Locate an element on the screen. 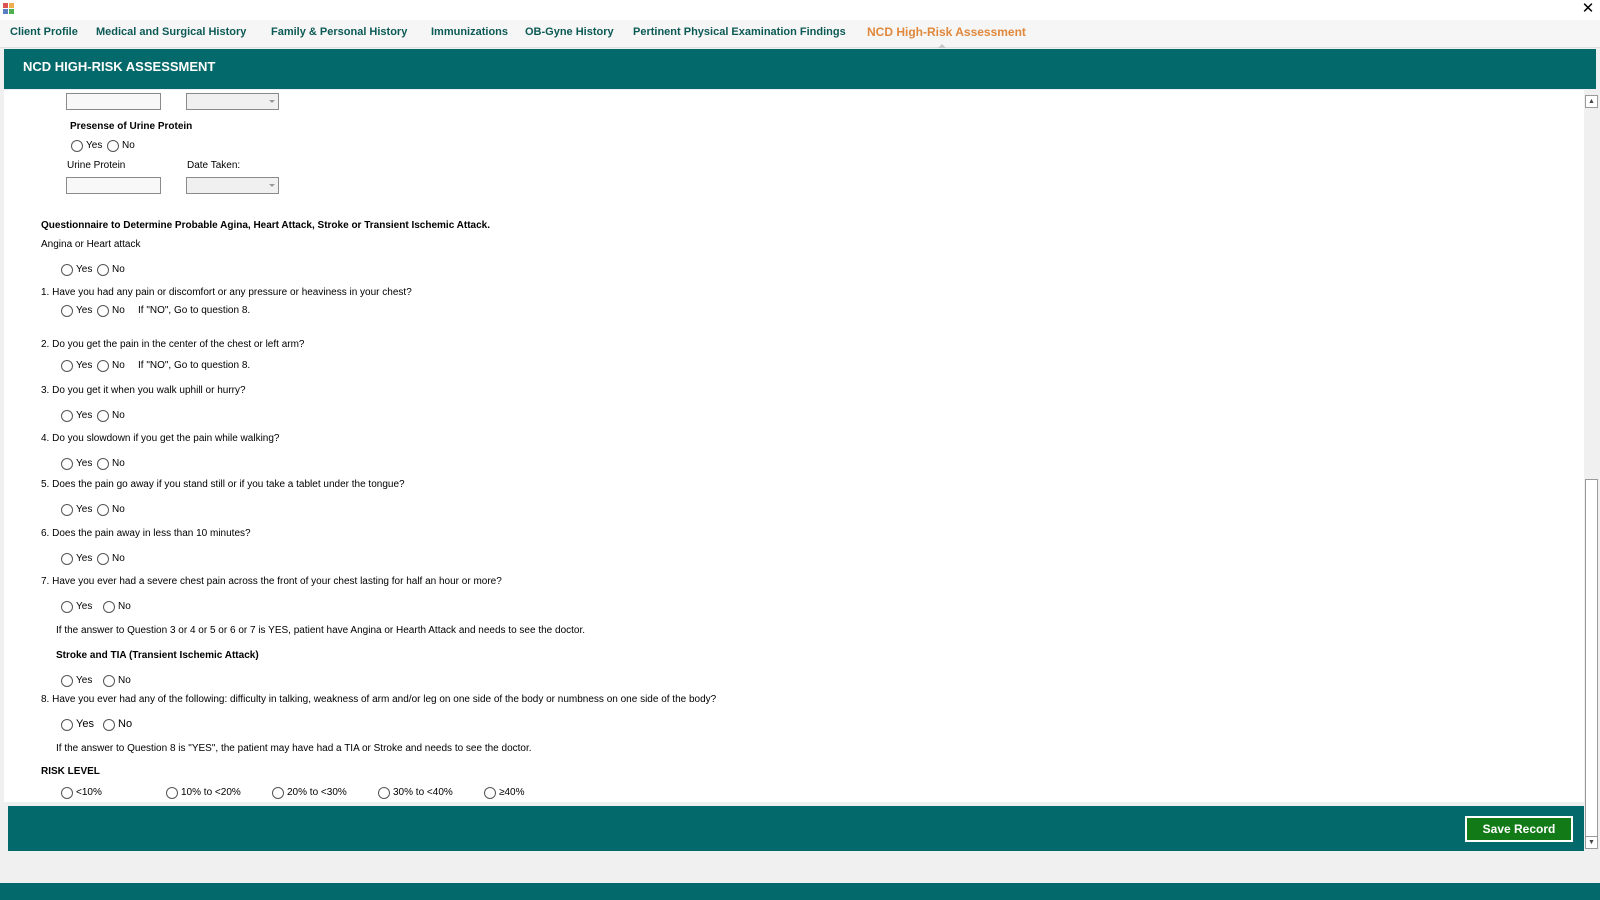 The width and height of the screenshot is (1600, 900). app-icon is located at coordinates (8, 8).